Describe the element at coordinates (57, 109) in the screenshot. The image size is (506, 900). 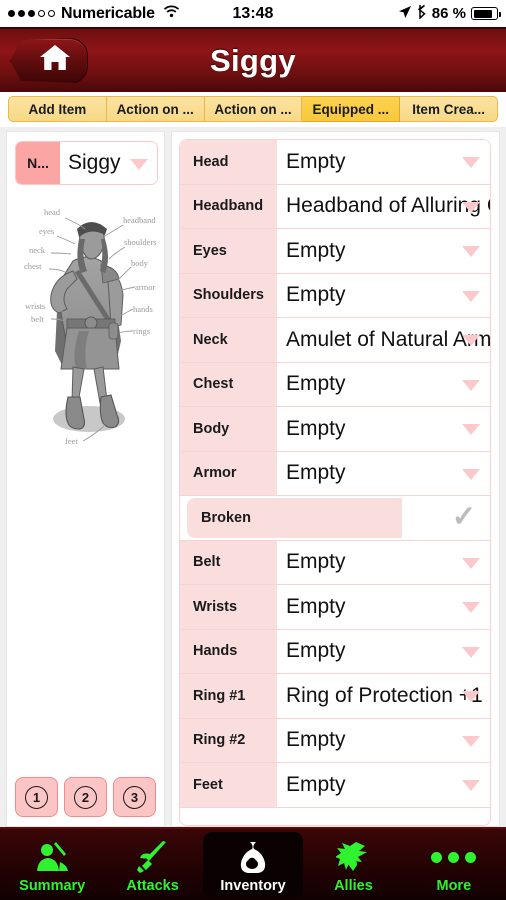
I see `tab-add-item: Add Item` at that location.